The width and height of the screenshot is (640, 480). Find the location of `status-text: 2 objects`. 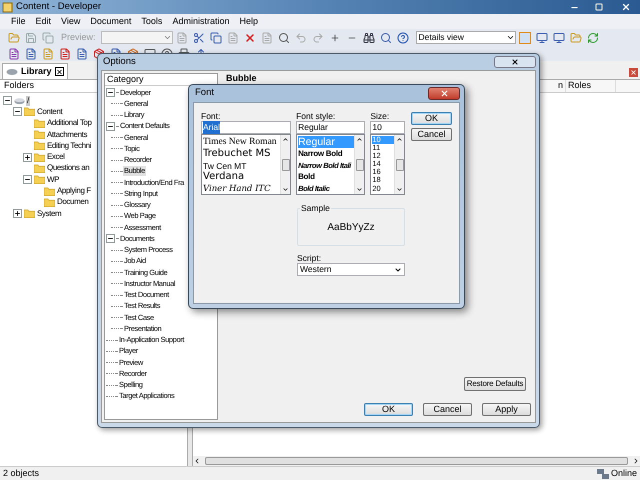

status-text: 2 objects is located at coordinates (21, 473).